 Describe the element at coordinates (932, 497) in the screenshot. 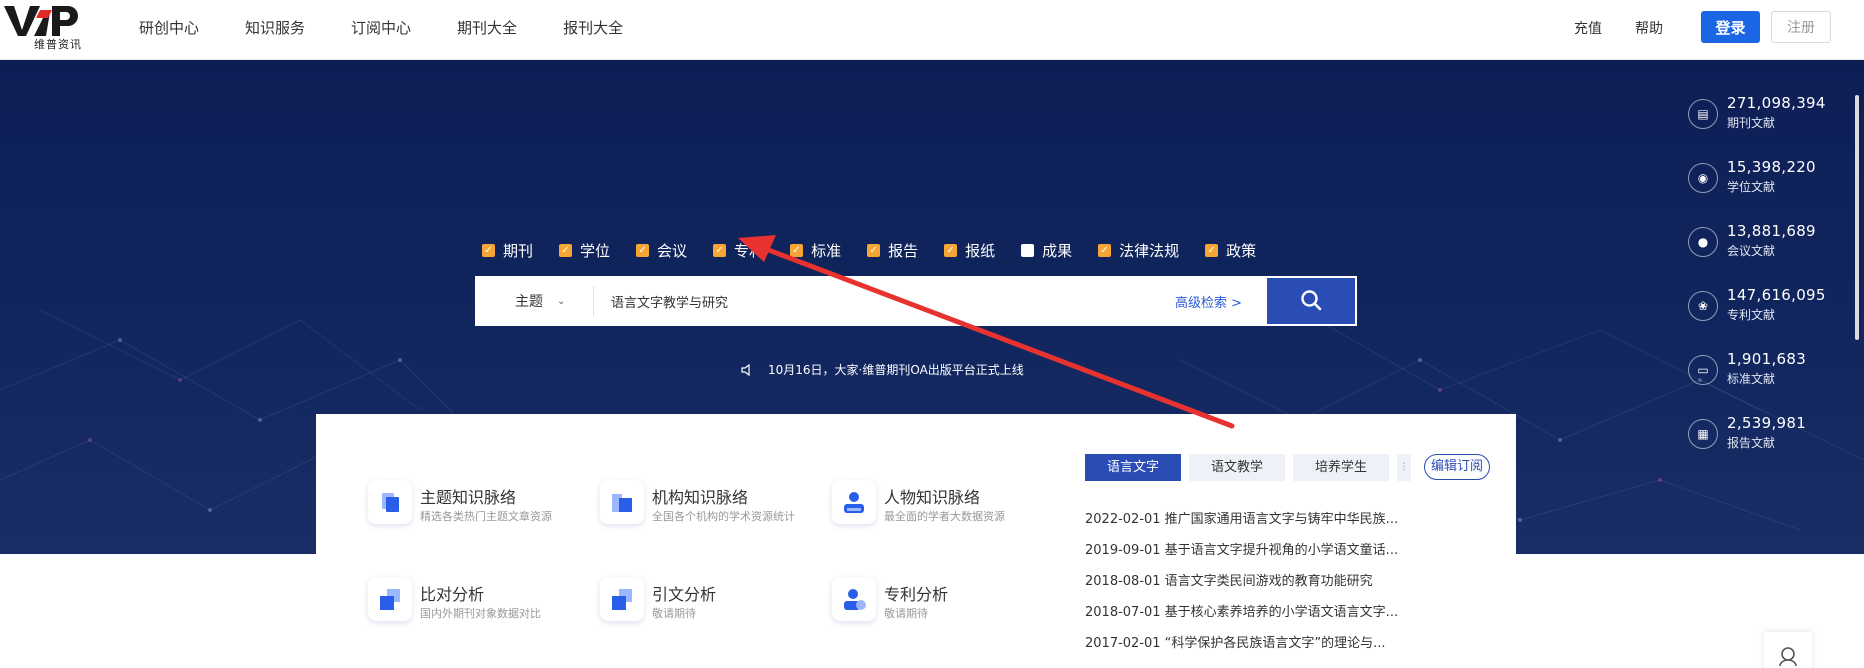

I see `feature-title: 人物知识脉络` at that location.